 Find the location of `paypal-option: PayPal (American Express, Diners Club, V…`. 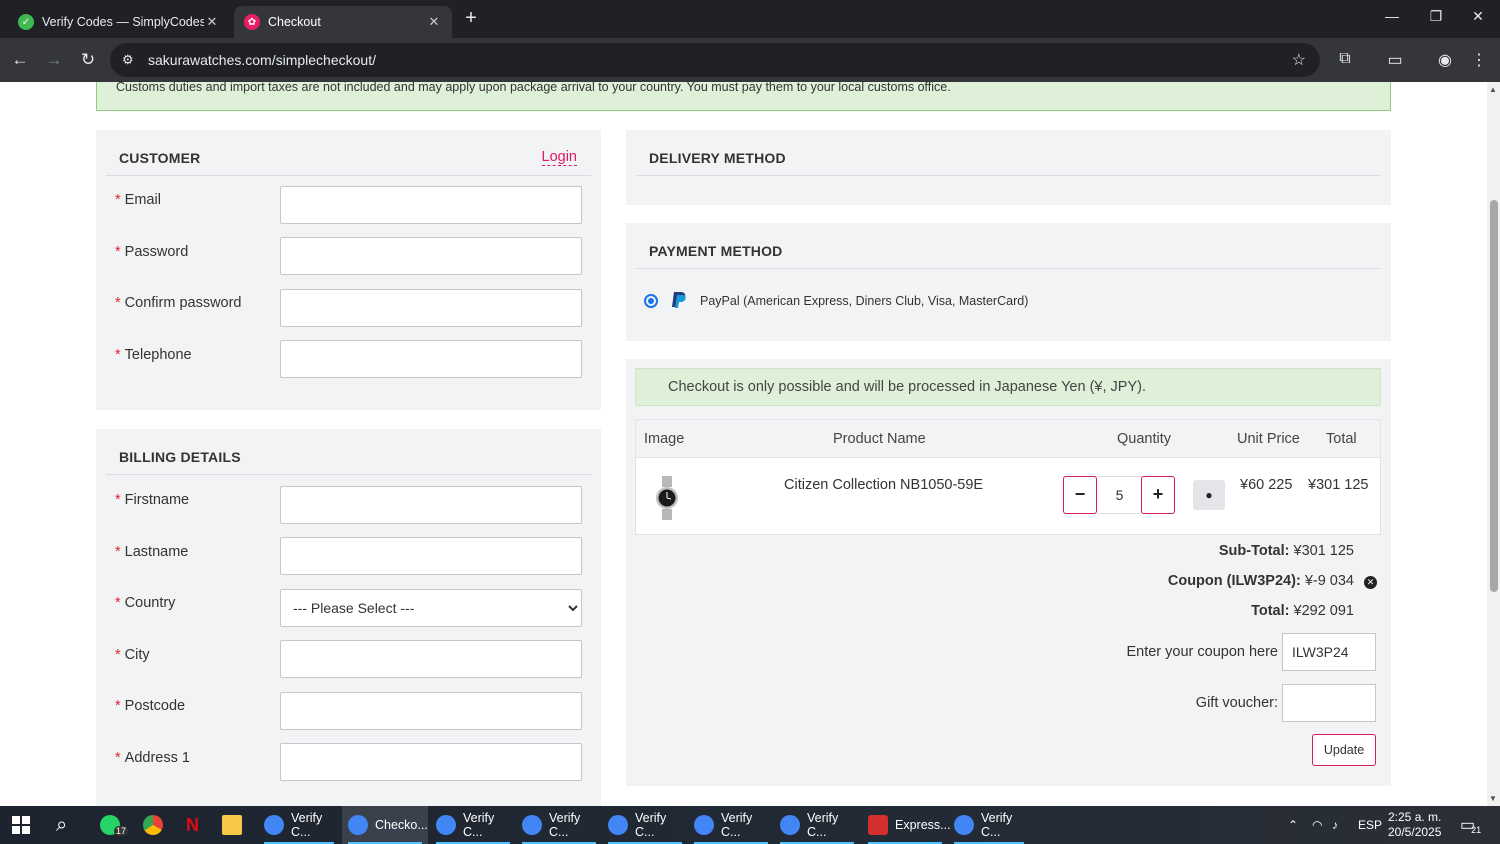

paypal-option: PayPal (American Express, Diners Club, V… is located at coordinates (836, 301).